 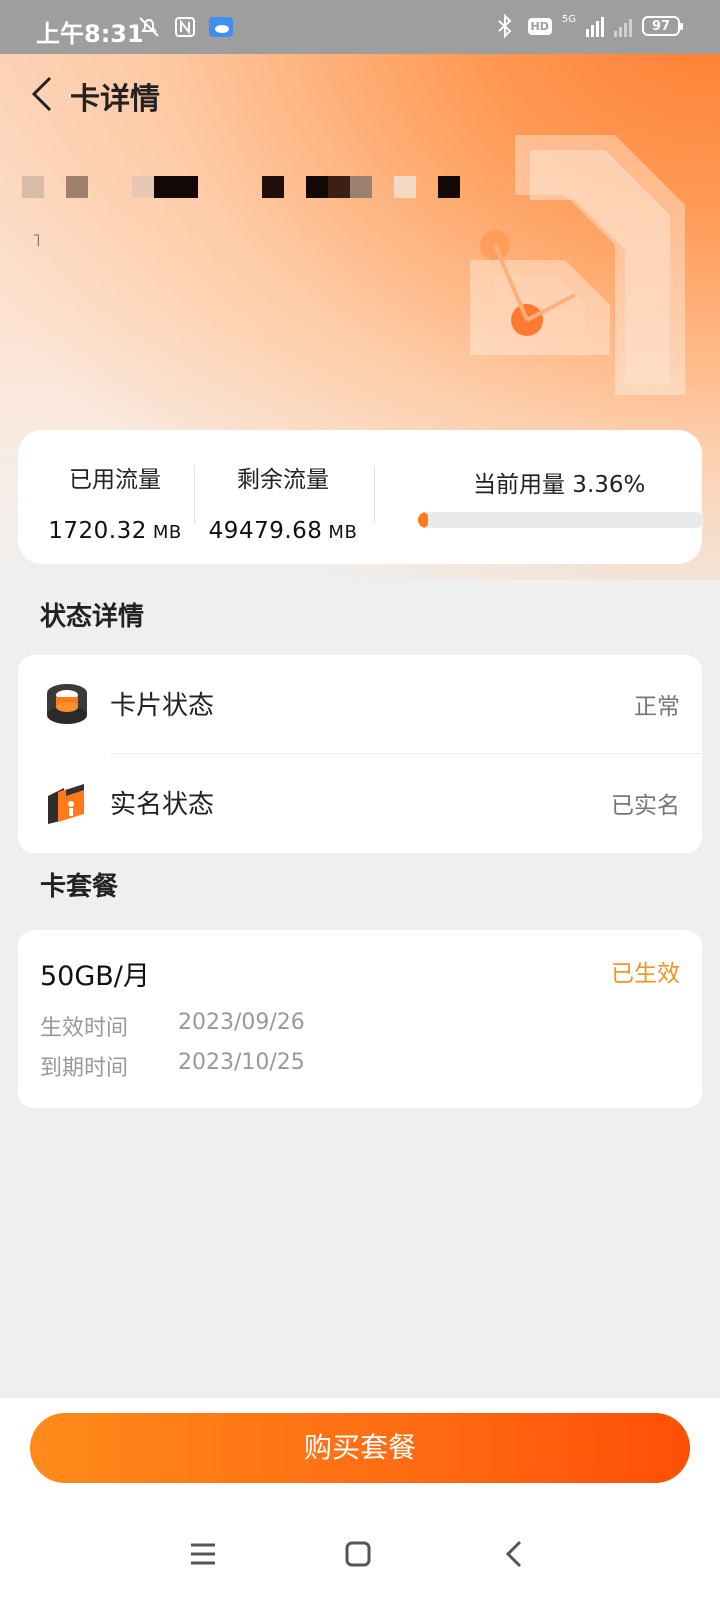 What do you see at coordinates (358, 1554) in the screenshot?
I see `home-icon` at bounding box center [358, 1554].